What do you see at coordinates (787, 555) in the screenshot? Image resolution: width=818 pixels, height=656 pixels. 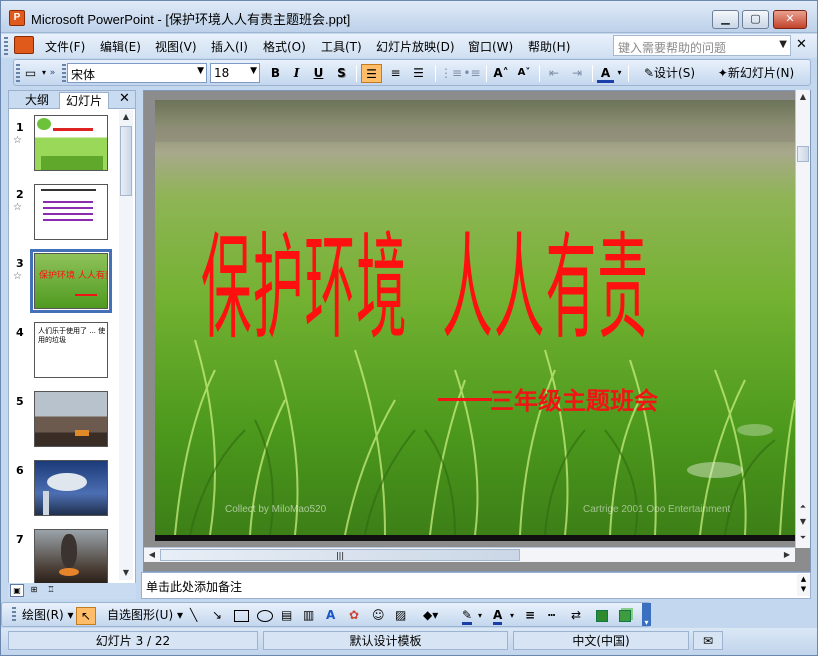 I see `scroll-right-icon: ▶` at bounding box center [787, 555].